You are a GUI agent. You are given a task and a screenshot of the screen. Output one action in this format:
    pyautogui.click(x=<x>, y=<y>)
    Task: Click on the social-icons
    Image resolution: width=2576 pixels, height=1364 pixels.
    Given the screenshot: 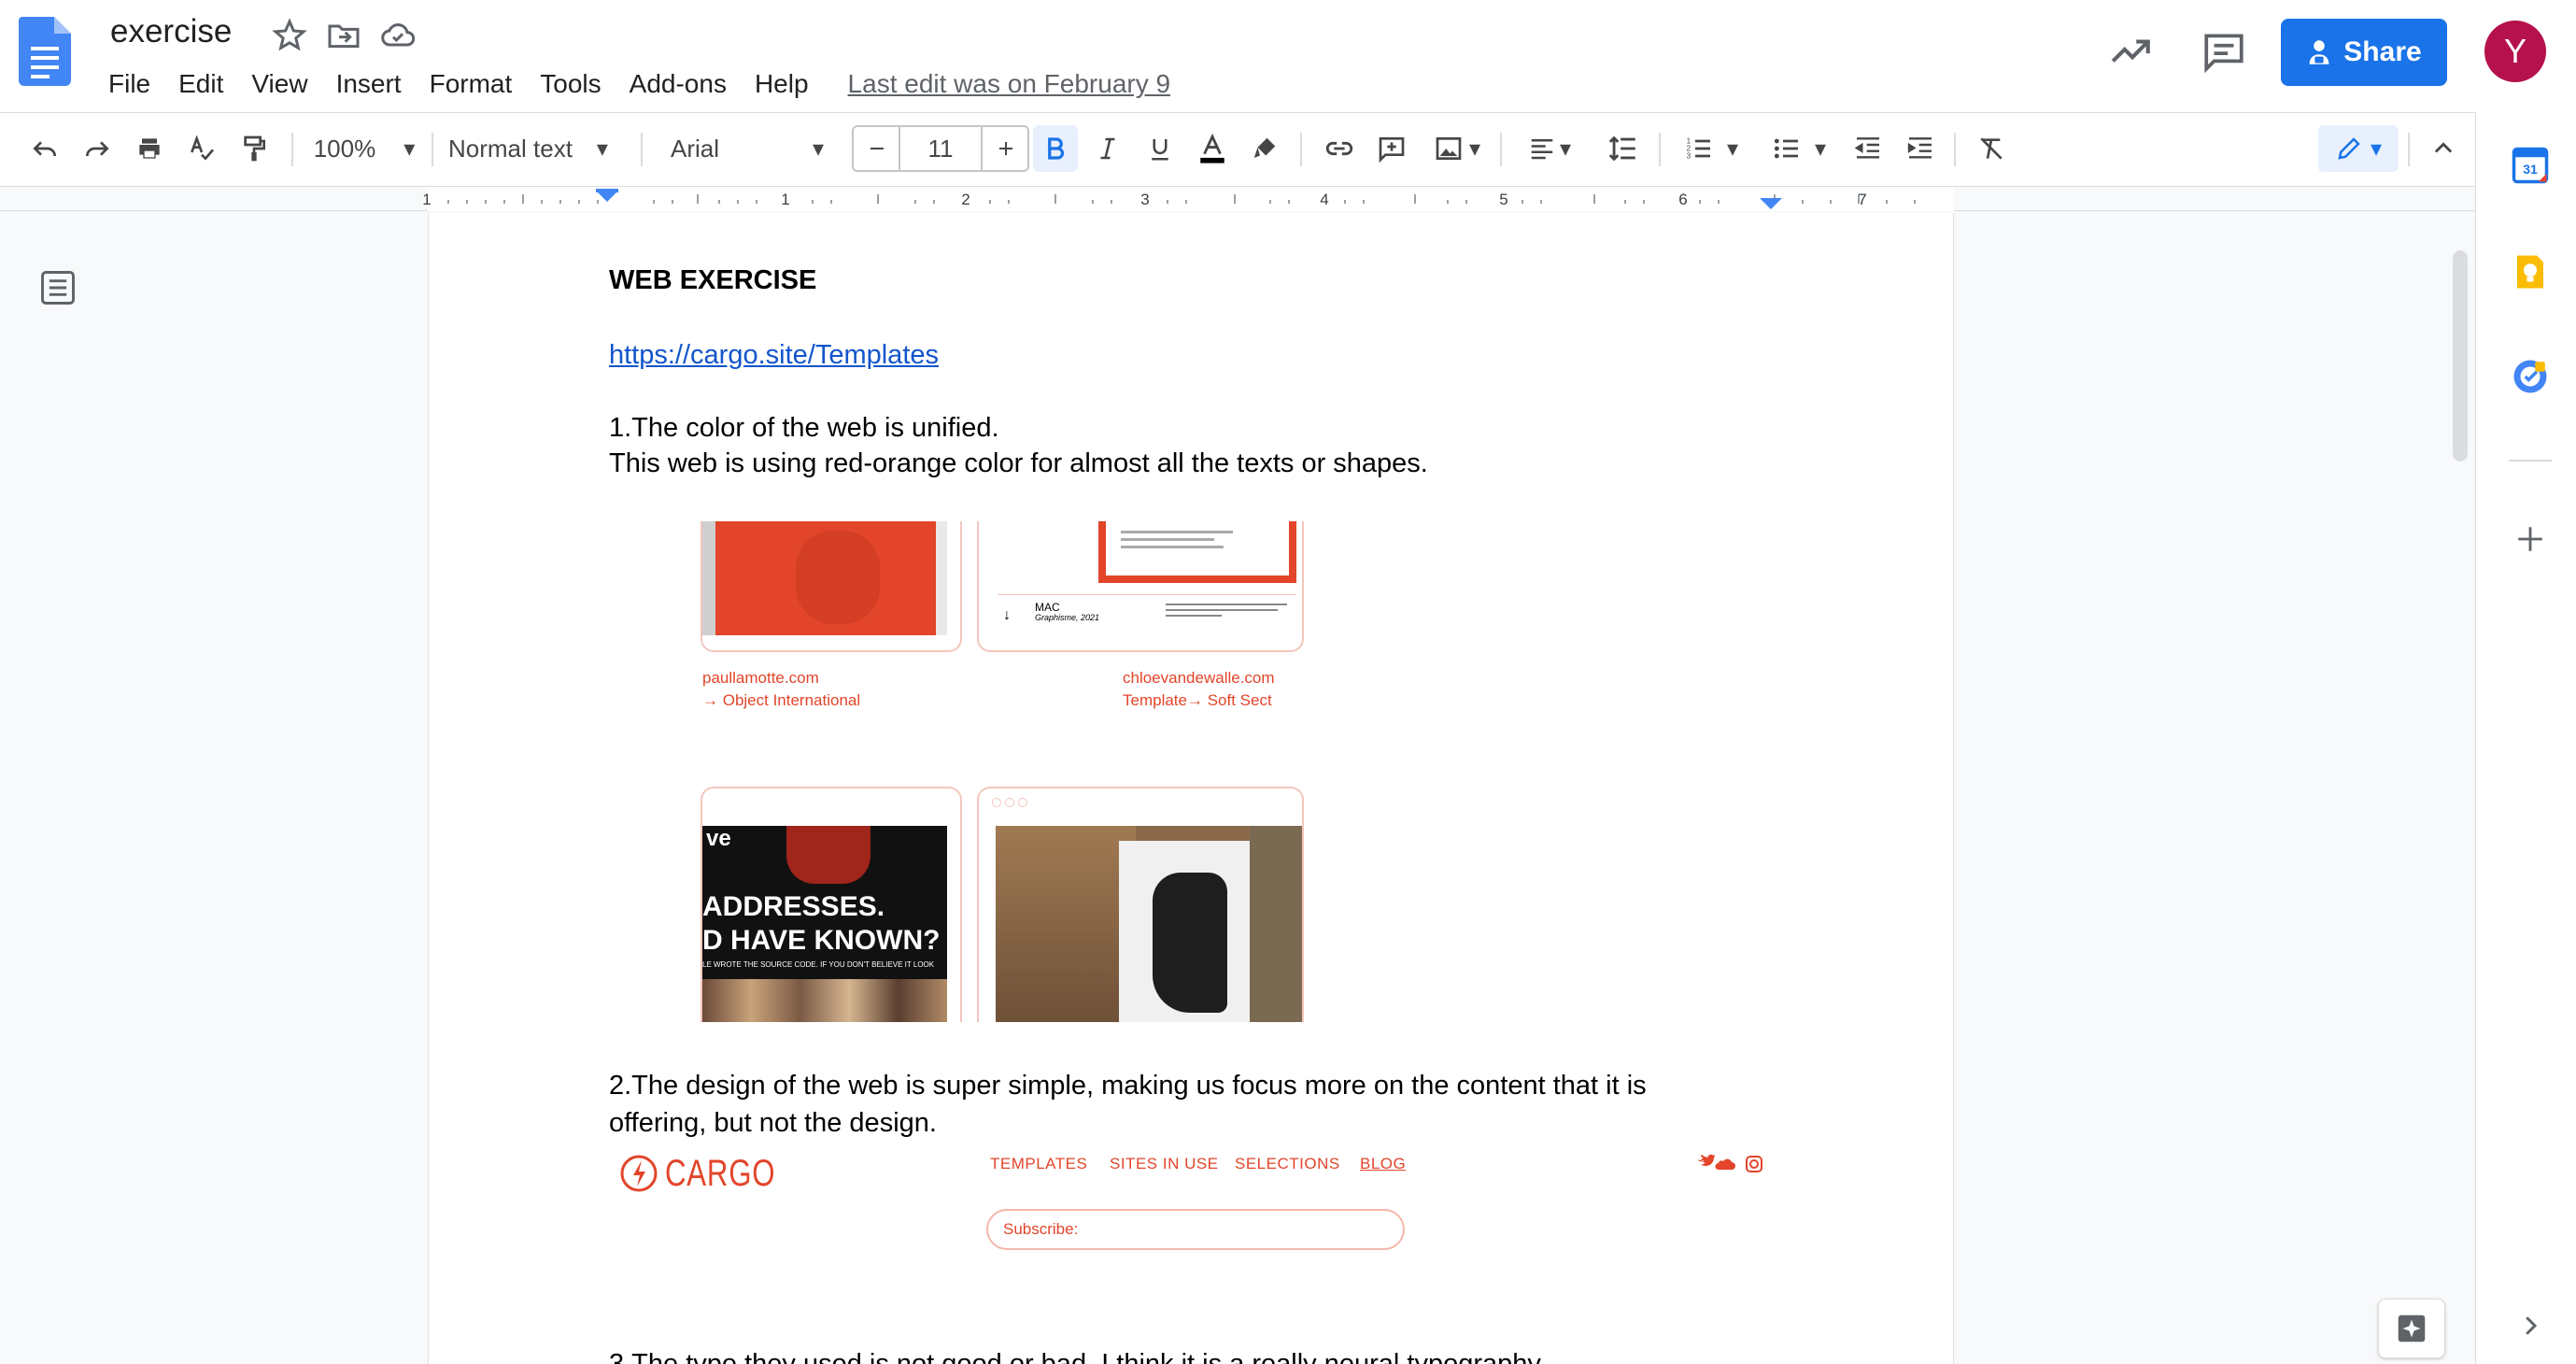 What is the action you would take?
    pyautogui.click(x=1731, y=1164)
    